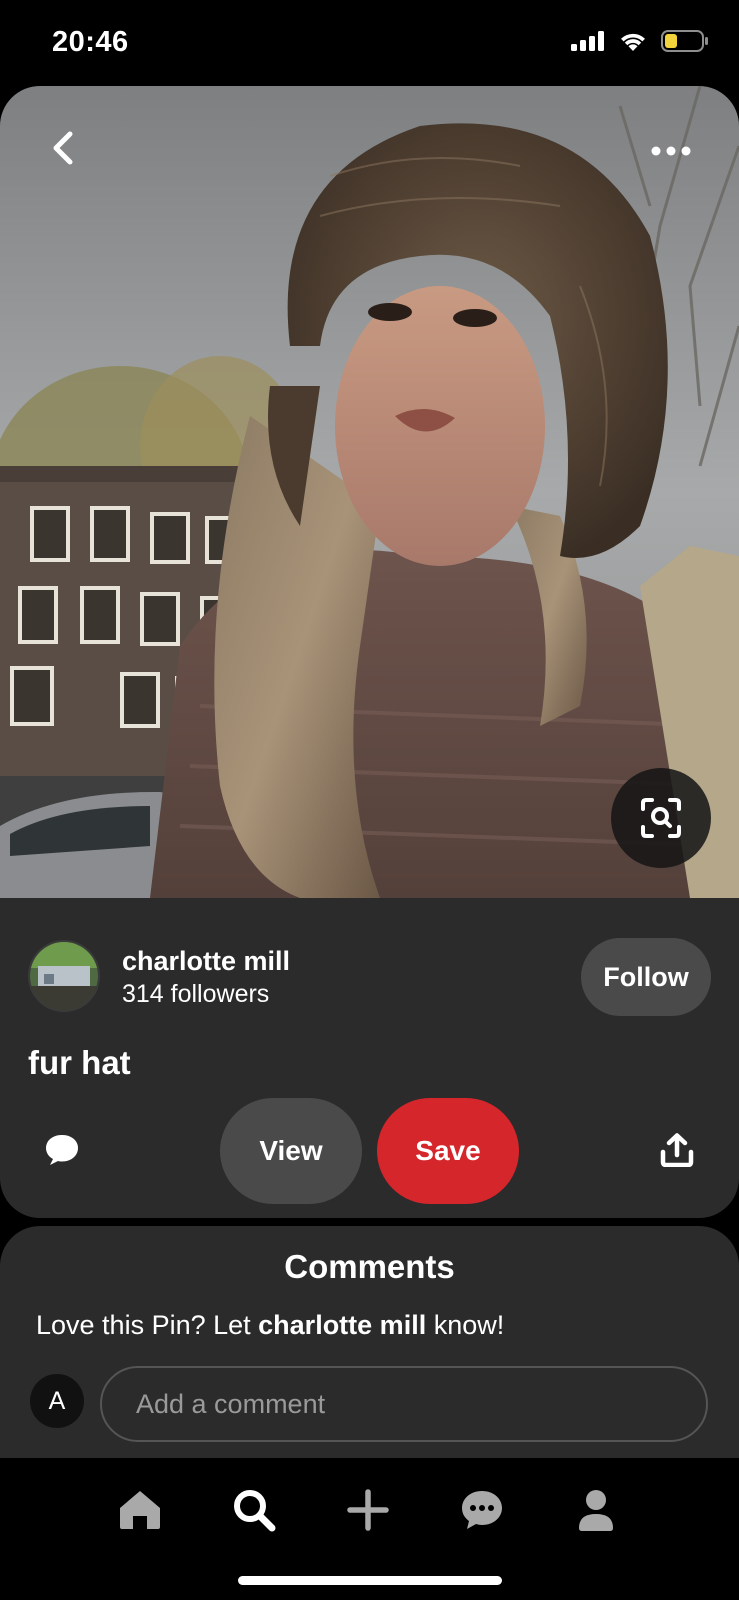  I want to click on status-bar: 20:46, so click(369, 43).